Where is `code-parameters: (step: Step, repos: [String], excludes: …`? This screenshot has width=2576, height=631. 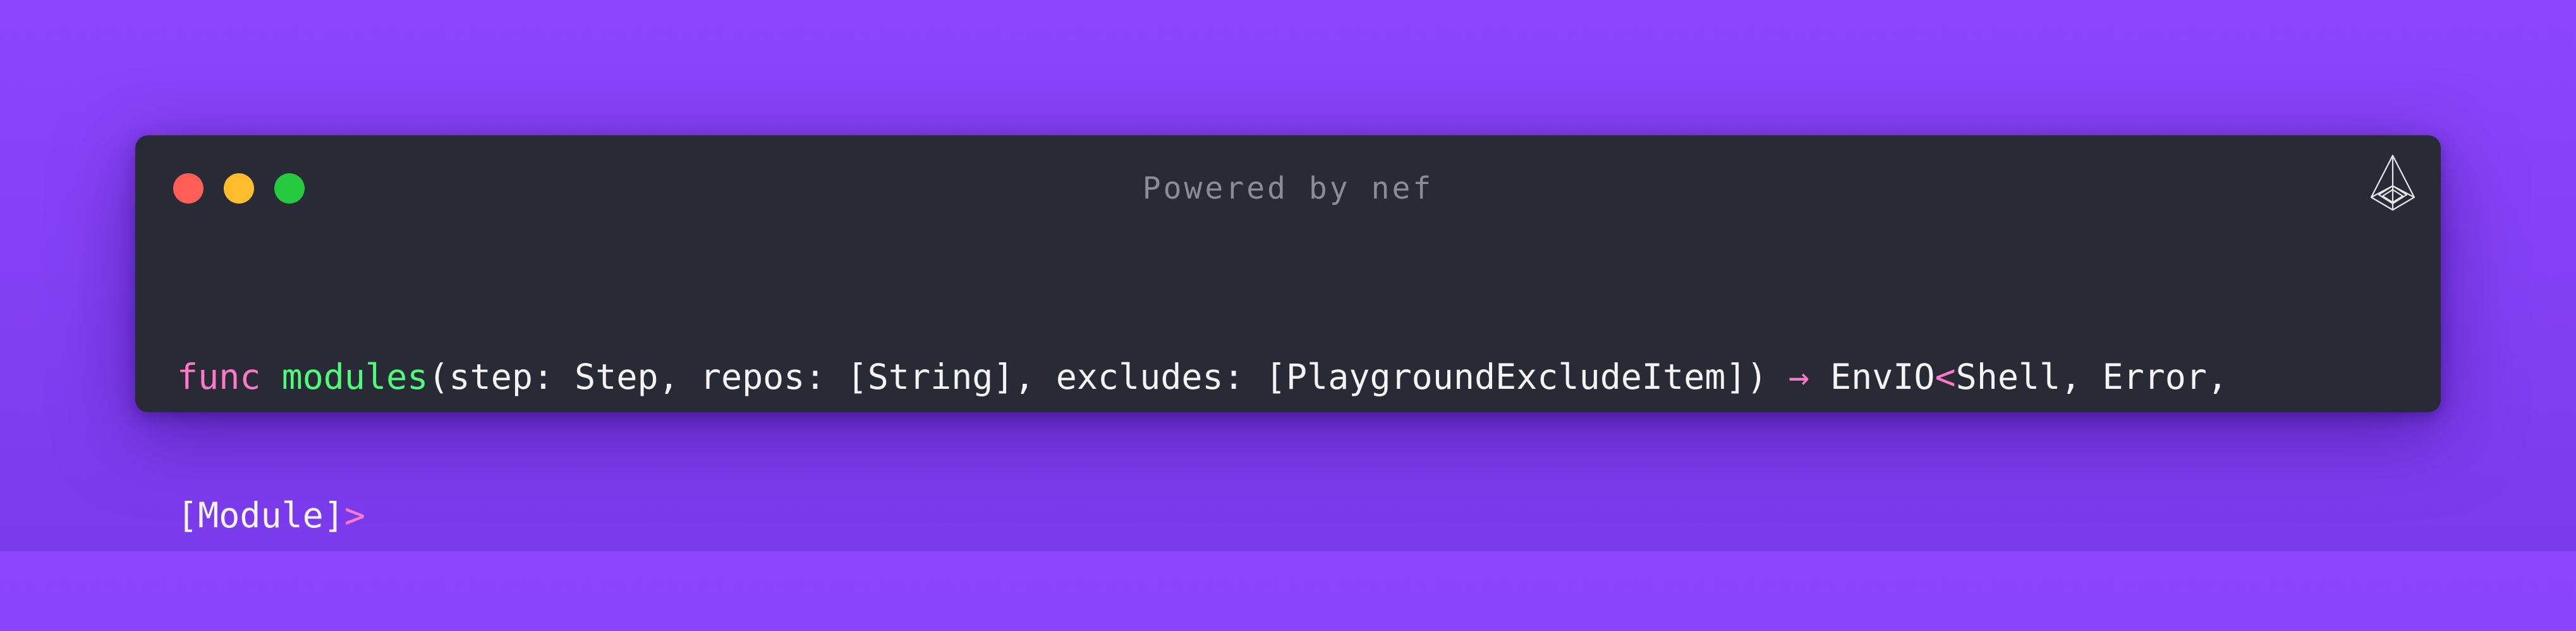
code-parameters: (step: Step, repos: [String], excludes: … is located at coordinates (1098, 377).